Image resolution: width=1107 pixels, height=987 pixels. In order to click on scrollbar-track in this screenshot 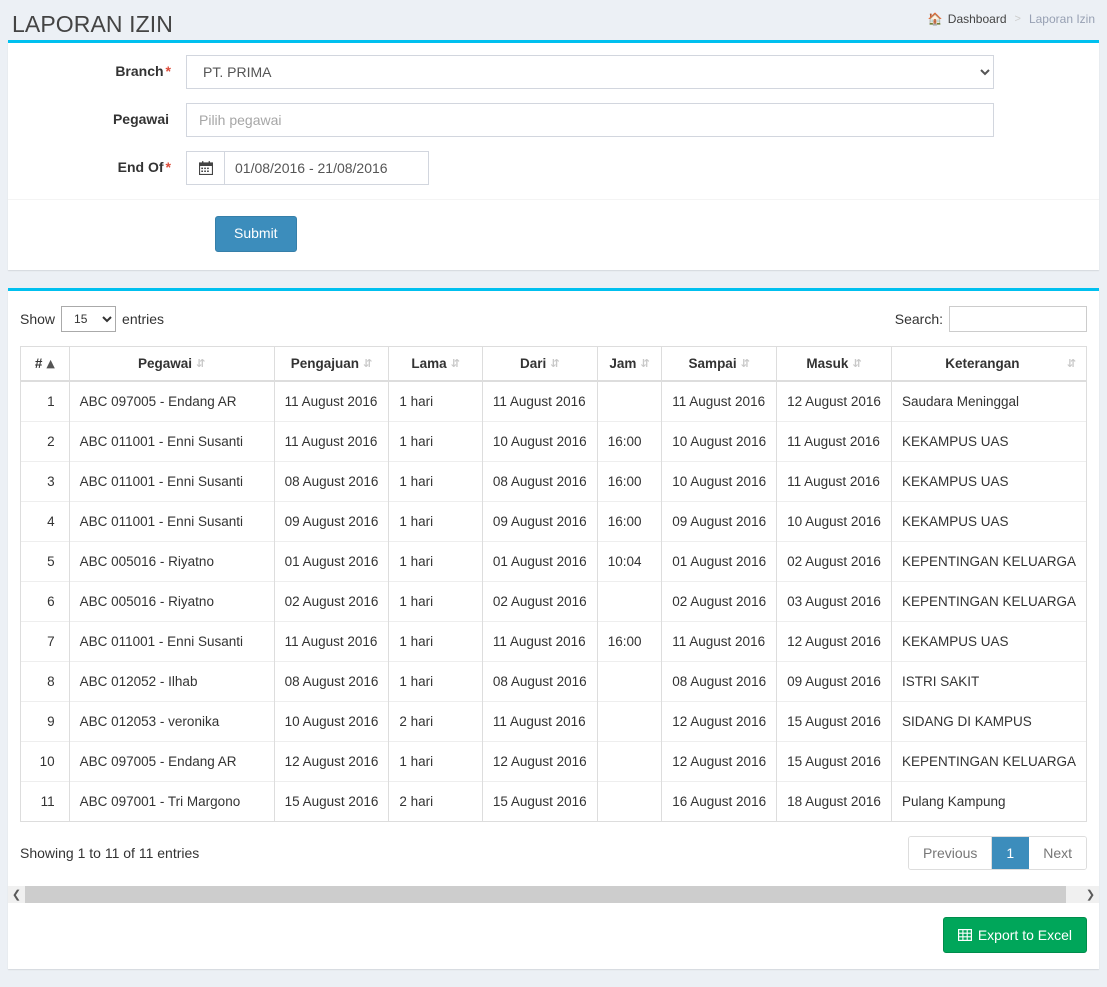, I will do `click(553, 895)`.